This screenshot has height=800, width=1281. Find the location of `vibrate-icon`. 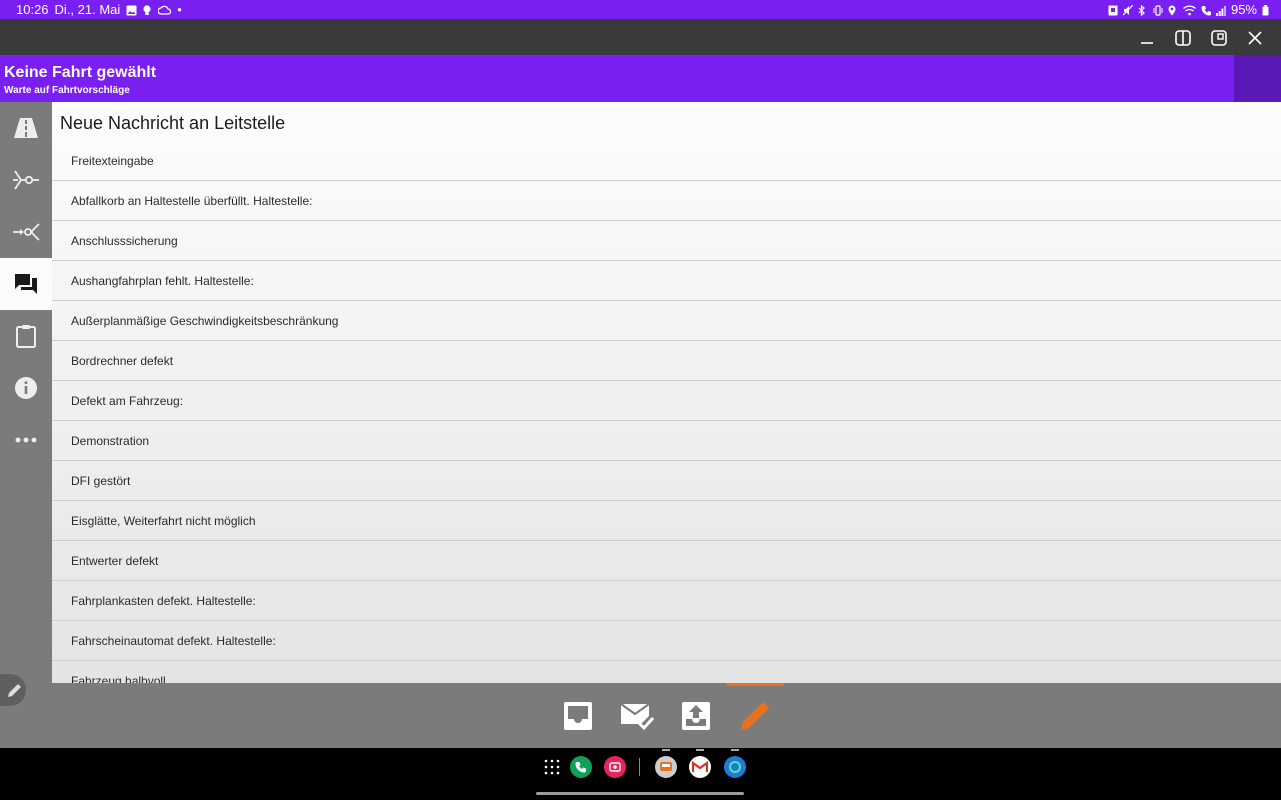

vibrate-icon is located at coordinates (1158, 10).